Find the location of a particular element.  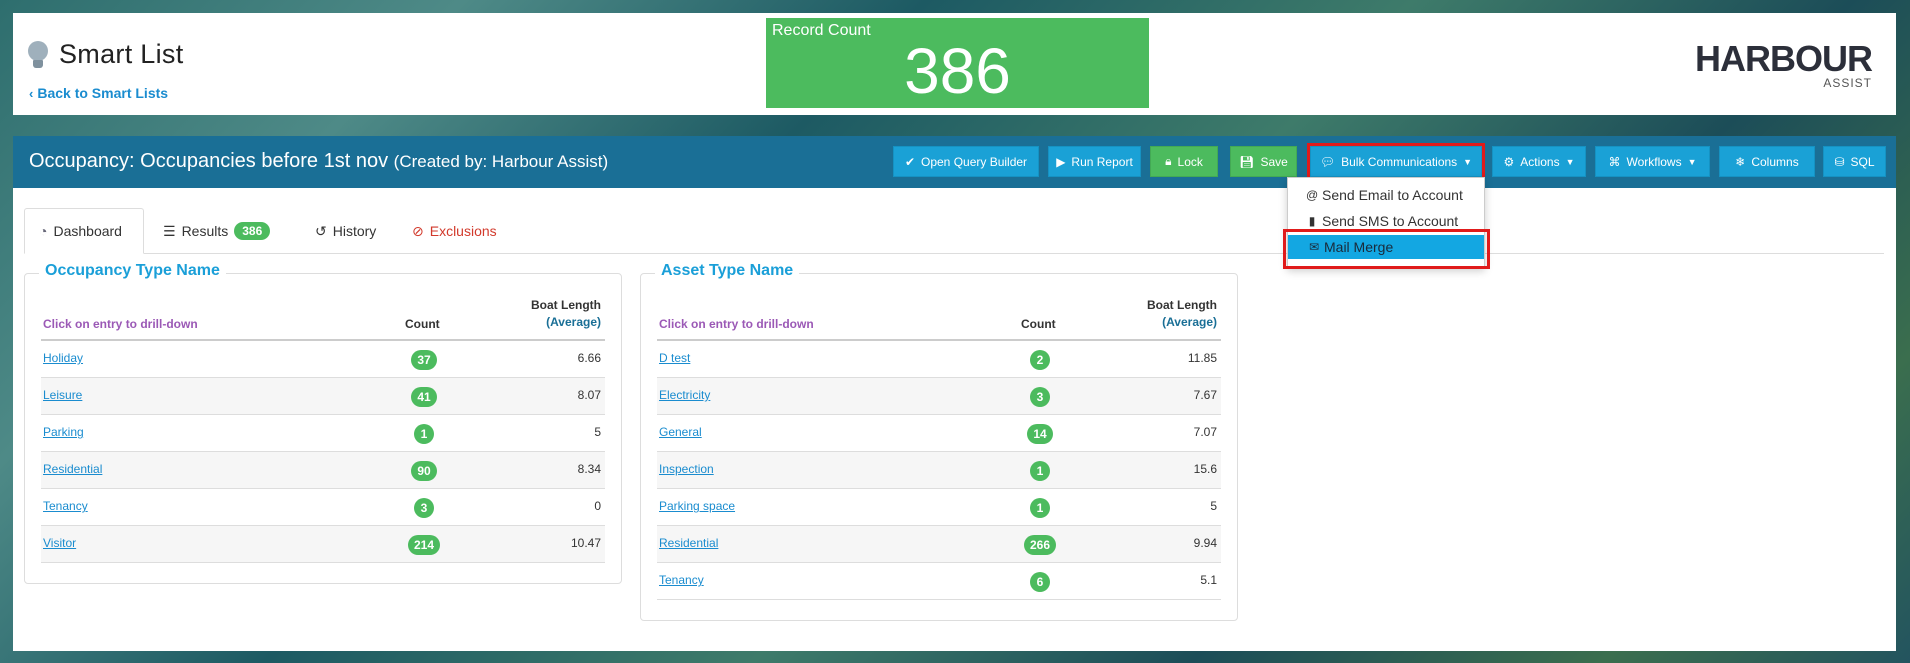

tab-exclusions: ⊘ Exclusions is located at coordinates (454, 231).